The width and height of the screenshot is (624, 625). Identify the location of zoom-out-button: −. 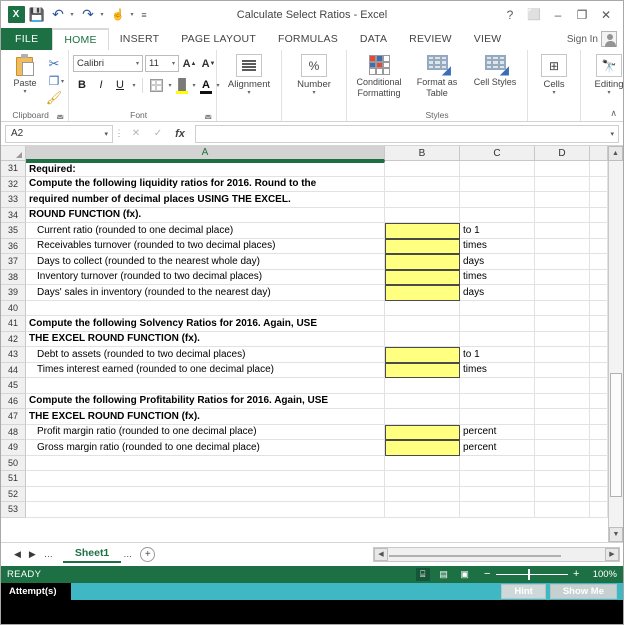
(487, 574).